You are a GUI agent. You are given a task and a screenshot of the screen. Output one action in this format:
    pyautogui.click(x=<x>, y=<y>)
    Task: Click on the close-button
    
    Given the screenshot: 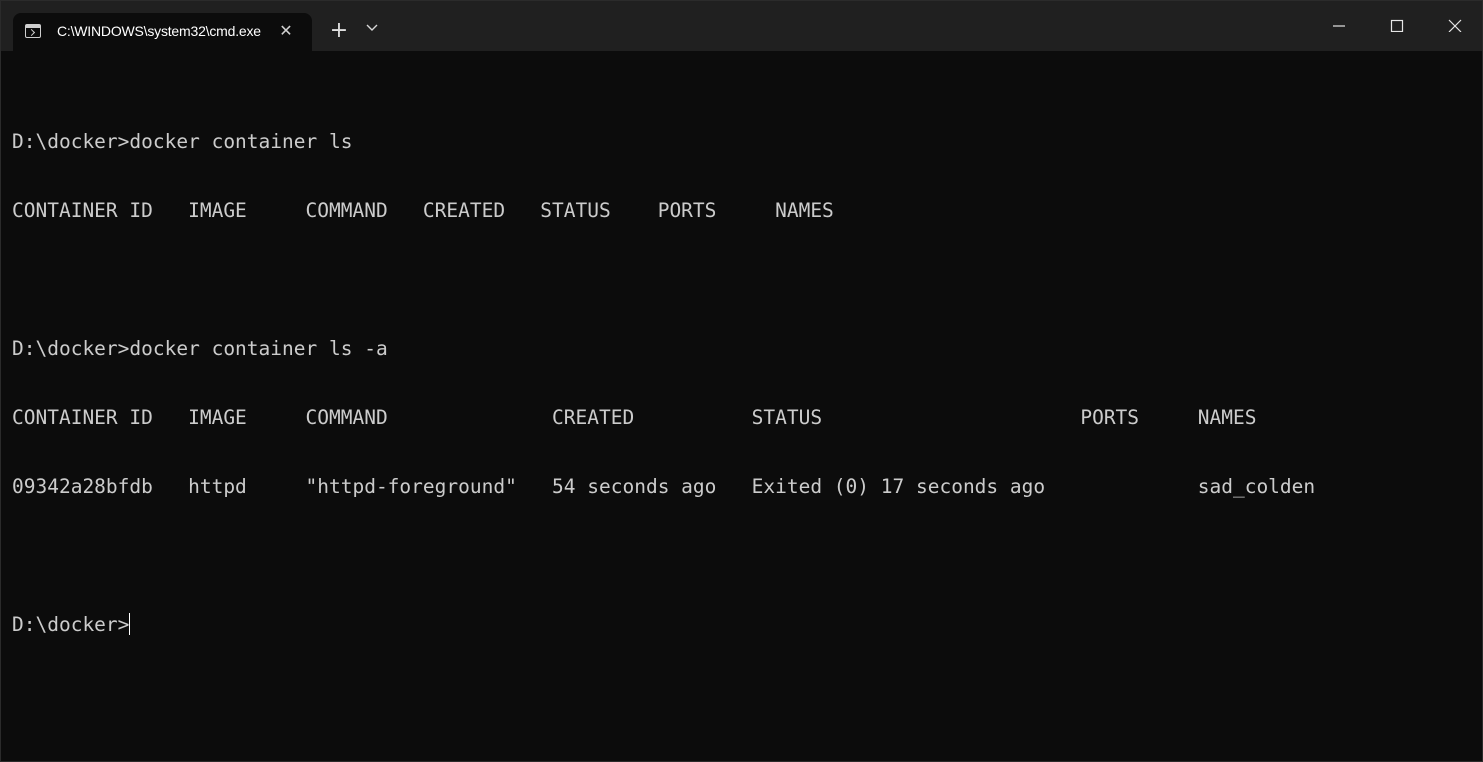 What is the action you would take?
    pyautogui.click(x=1454, y=26)
    